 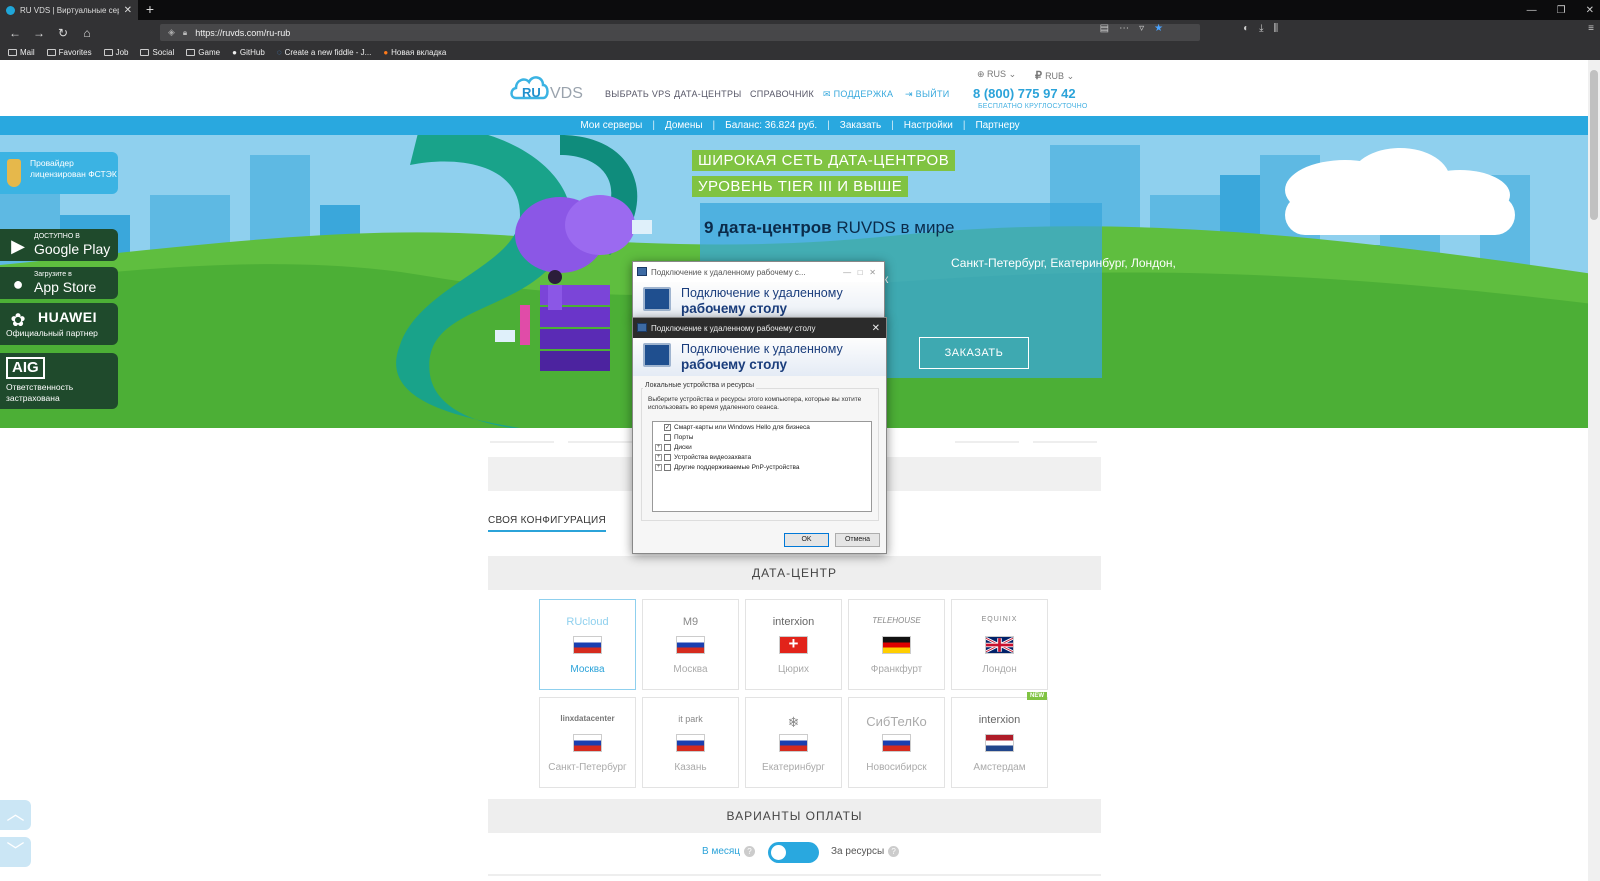 I want to click on germany-flag-icon, so click(x=896, y=645).